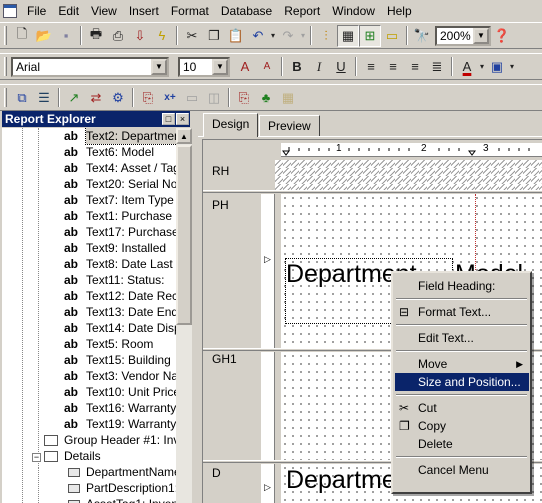 The image size is (542, 503). Describe the element at coordinates (481, 35) in the screenshot. I see `zoom-dropdown-icon: ▼` at that location.